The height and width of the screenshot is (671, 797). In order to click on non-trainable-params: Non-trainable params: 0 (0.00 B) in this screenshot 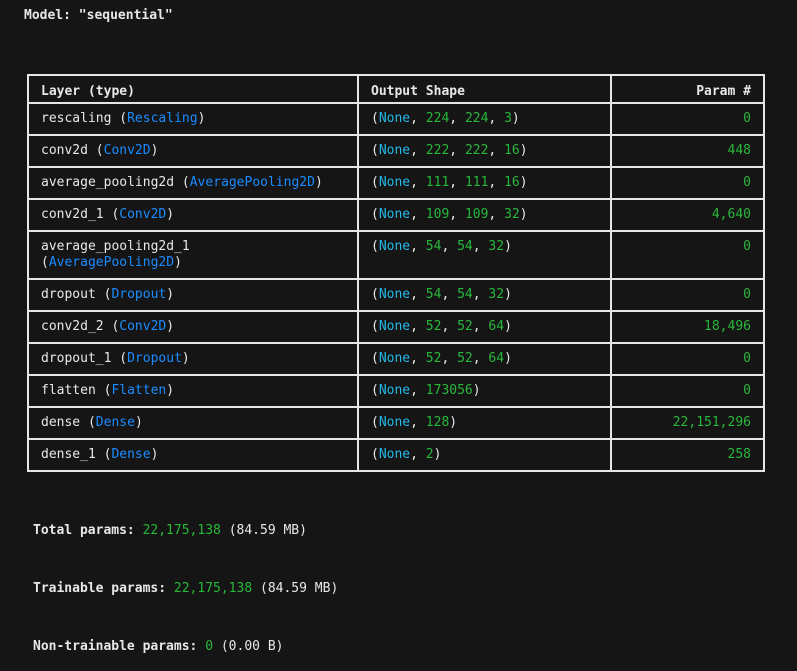, I will do `click(158, 646)`.